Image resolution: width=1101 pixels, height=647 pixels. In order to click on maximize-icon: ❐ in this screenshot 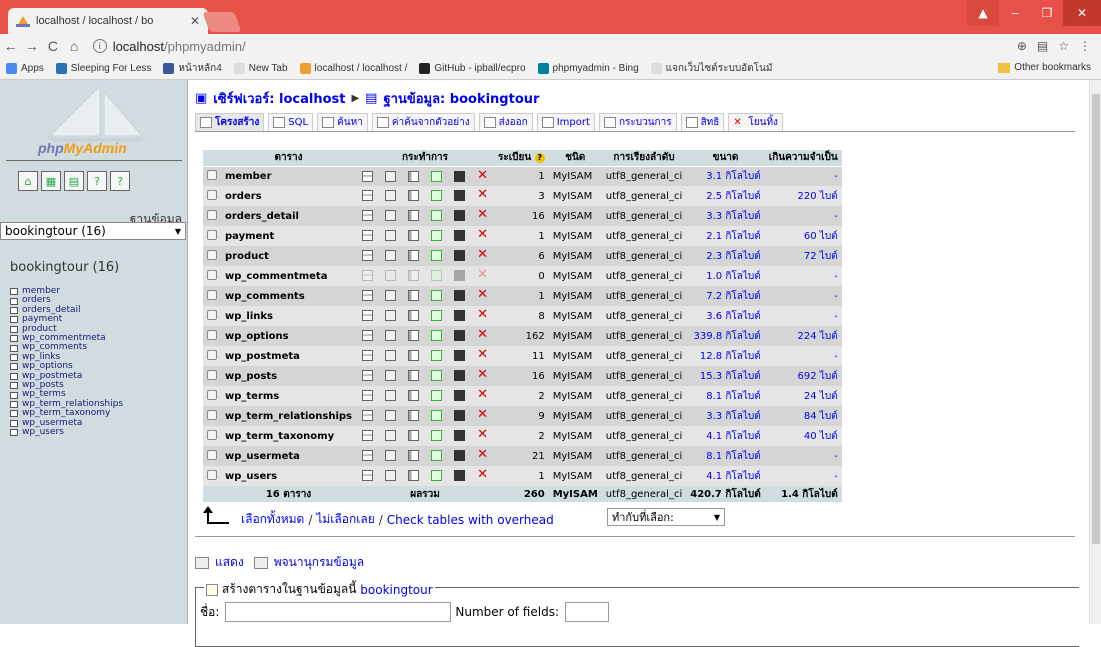, I will do `click(1047, 13)`.